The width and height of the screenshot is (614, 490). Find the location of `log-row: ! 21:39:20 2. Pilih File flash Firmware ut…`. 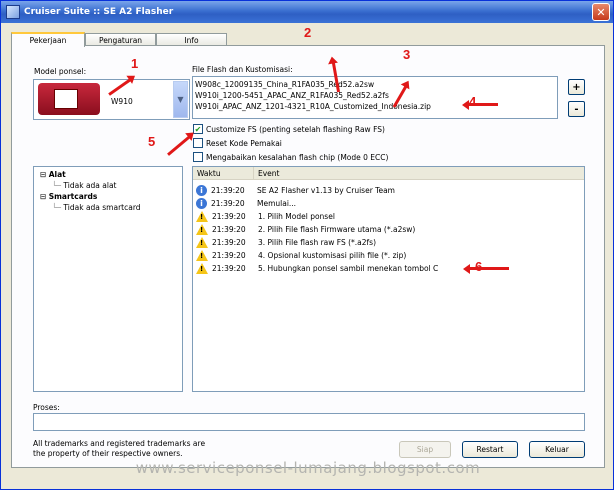

log-row: ! 21:39:20 2. Pilih File flash Firmware ut… is located at coordinates (305, 229).